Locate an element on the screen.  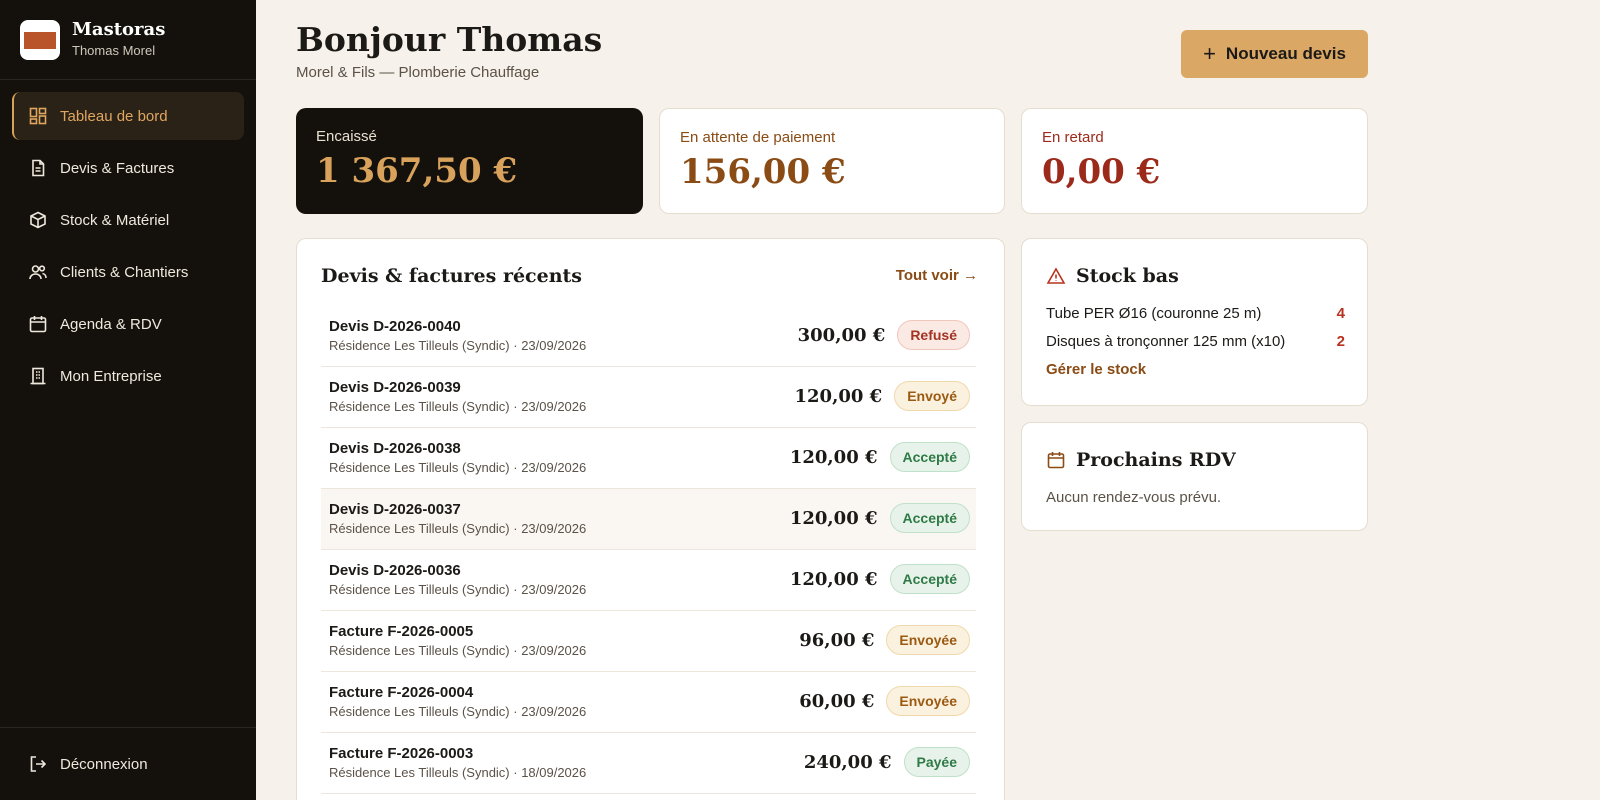
see-all-label: Tout voir is located at coordinates (927, 275).